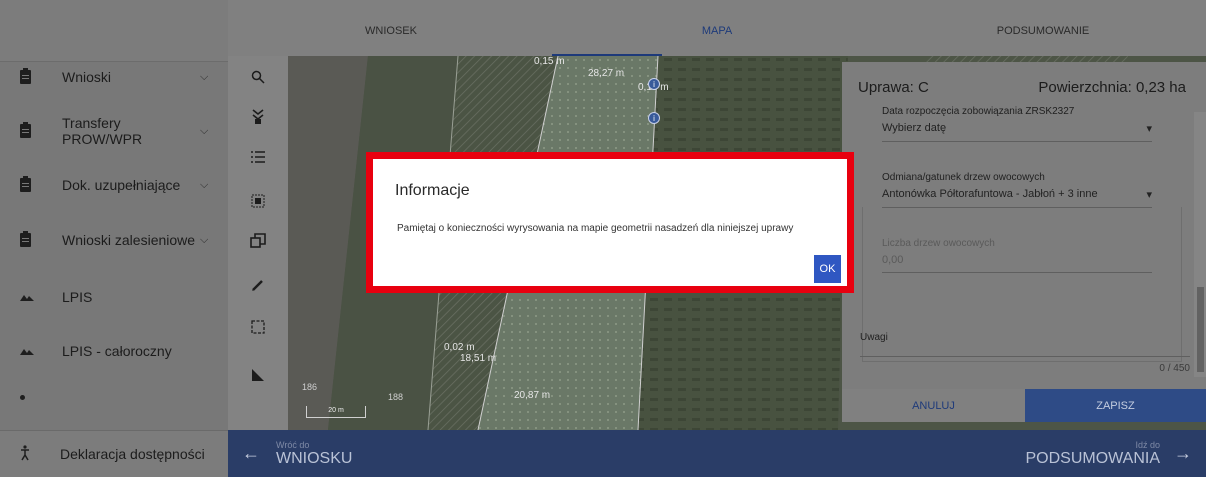 The width and height of the screenshot is (1206, 477). Describe the element at coordinates (251, 453) in the screenshot. I see `arrow-left-icon: ←` at that location.